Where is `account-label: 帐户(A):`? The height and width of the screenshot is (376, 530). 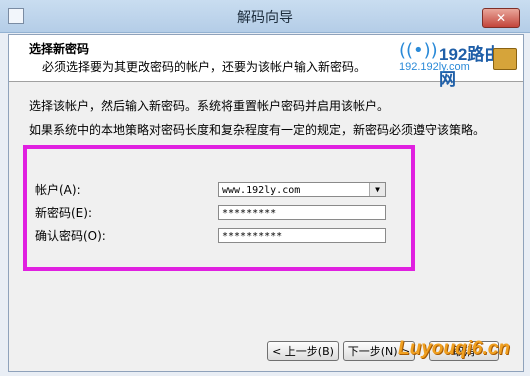 account-label: 帐户(A): is located at coordinates (58, 190).